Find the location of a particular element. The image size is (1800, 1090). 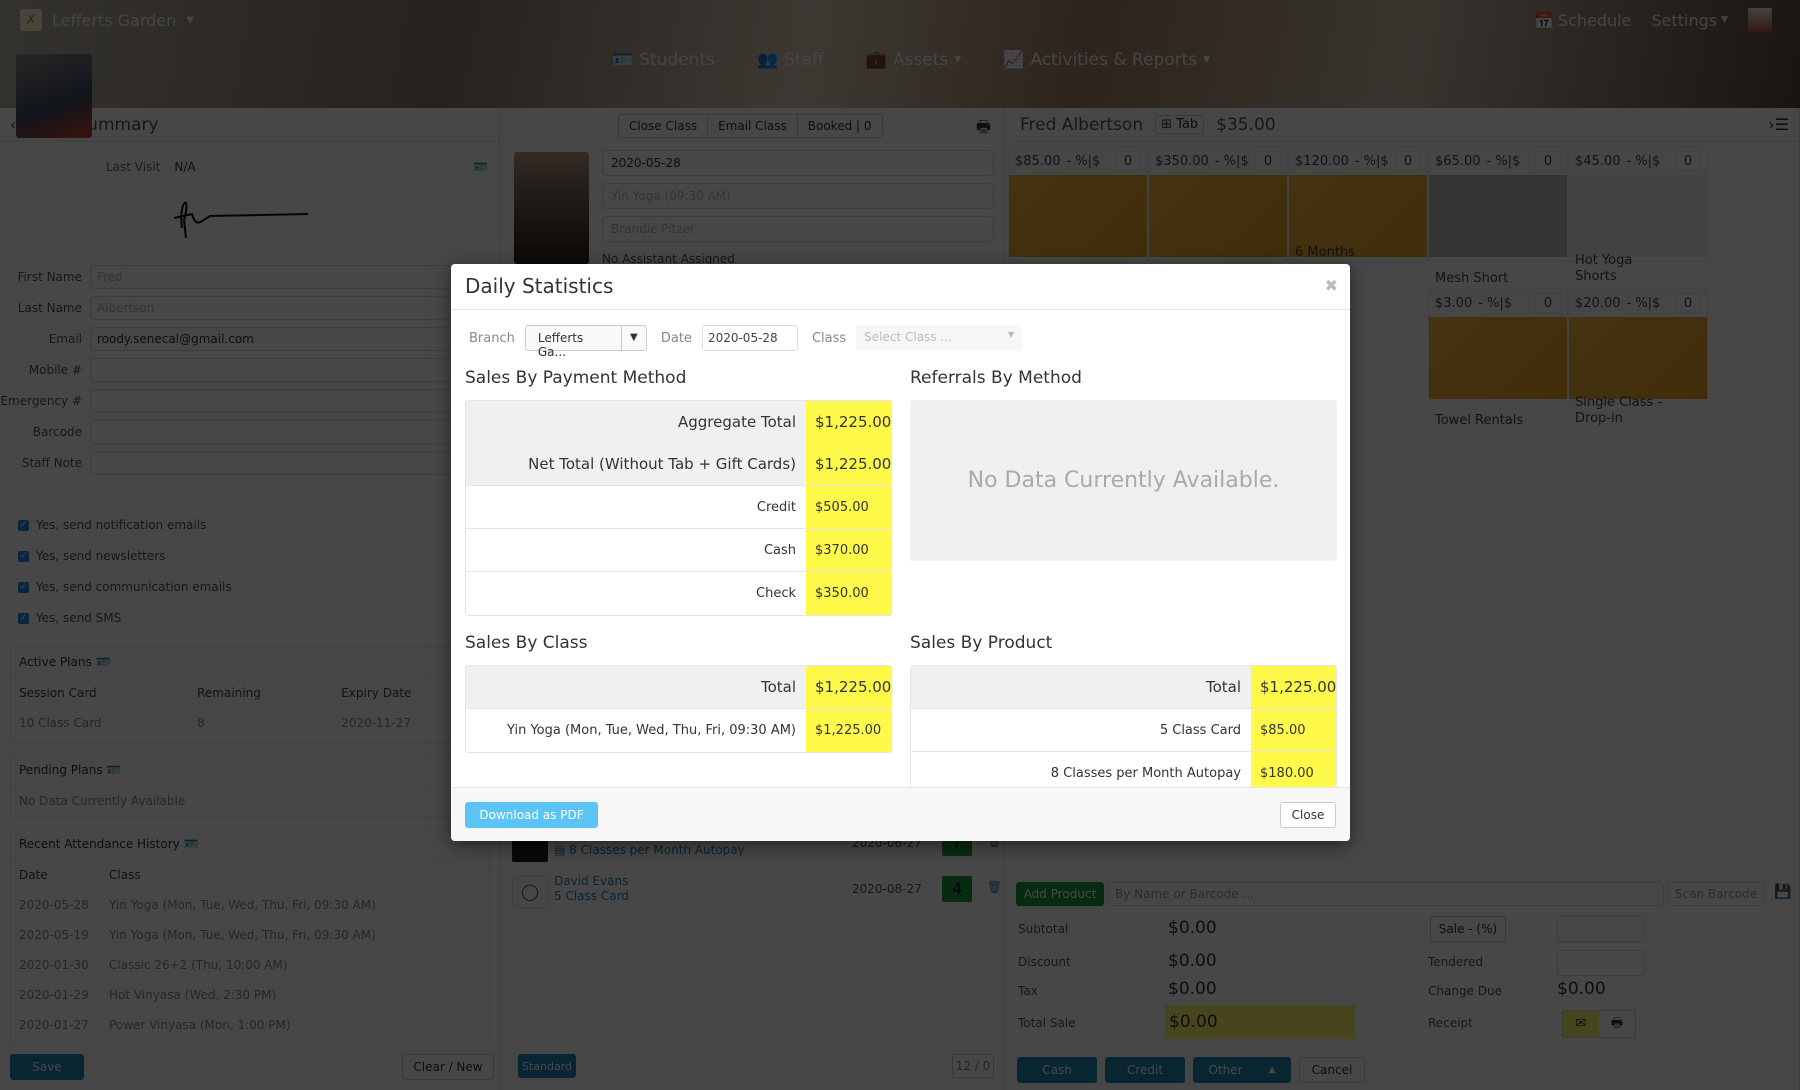

modal-header: Daily Statistics ✖ is located at coordinates (900, 287).